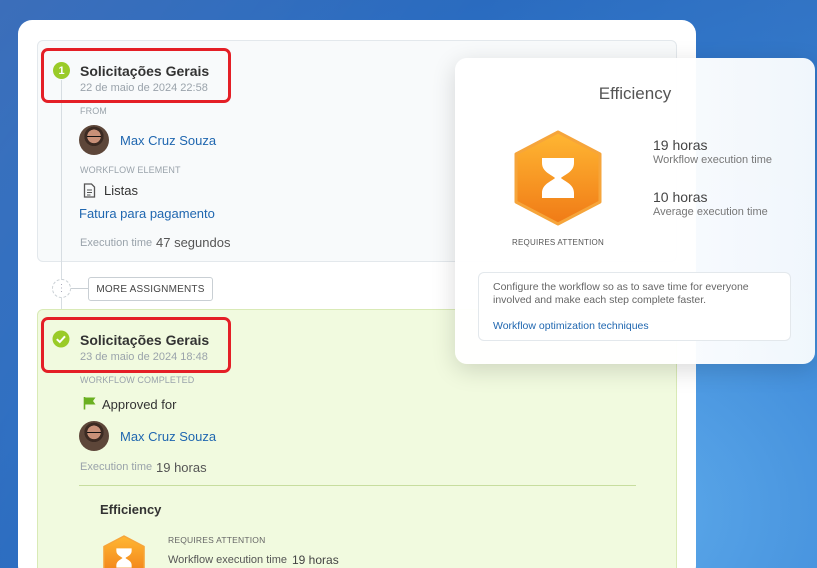 The height and width of the screenshot is (568, 817). I want to click on element-type: Listas, so click(121, 190).